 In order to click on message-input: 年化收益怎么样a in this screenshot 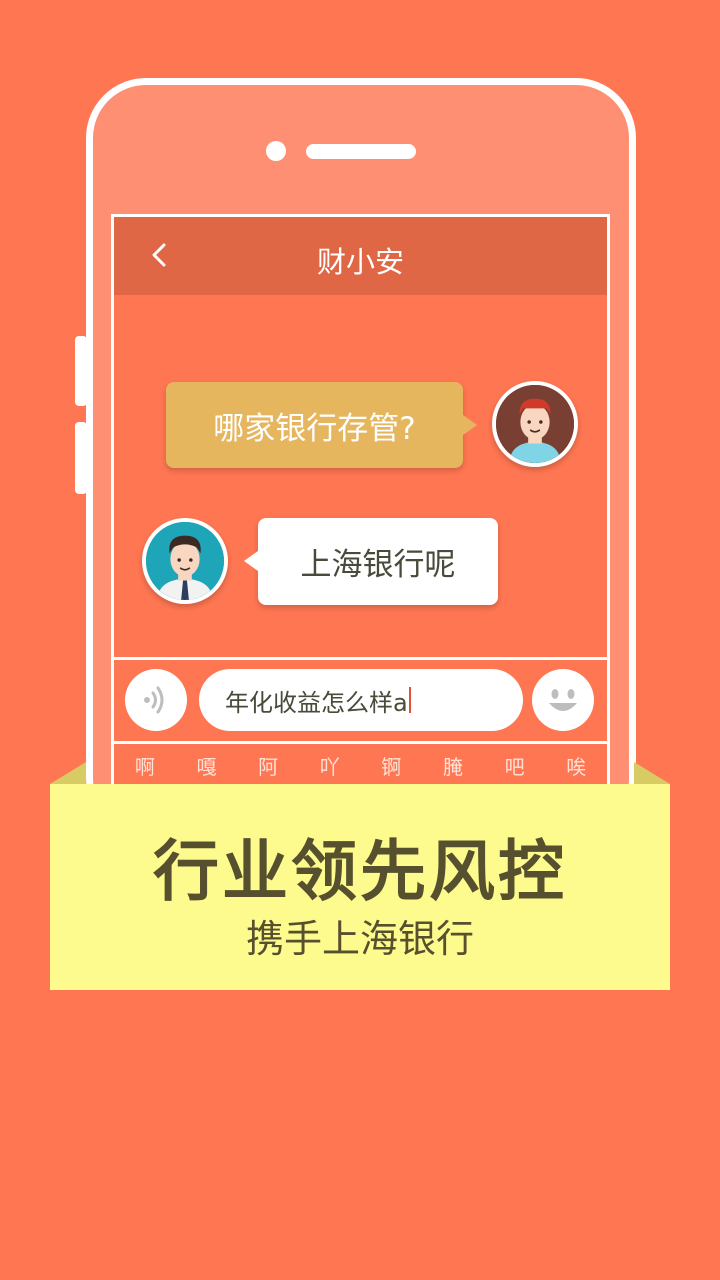, I will do `click(361, 700)`.